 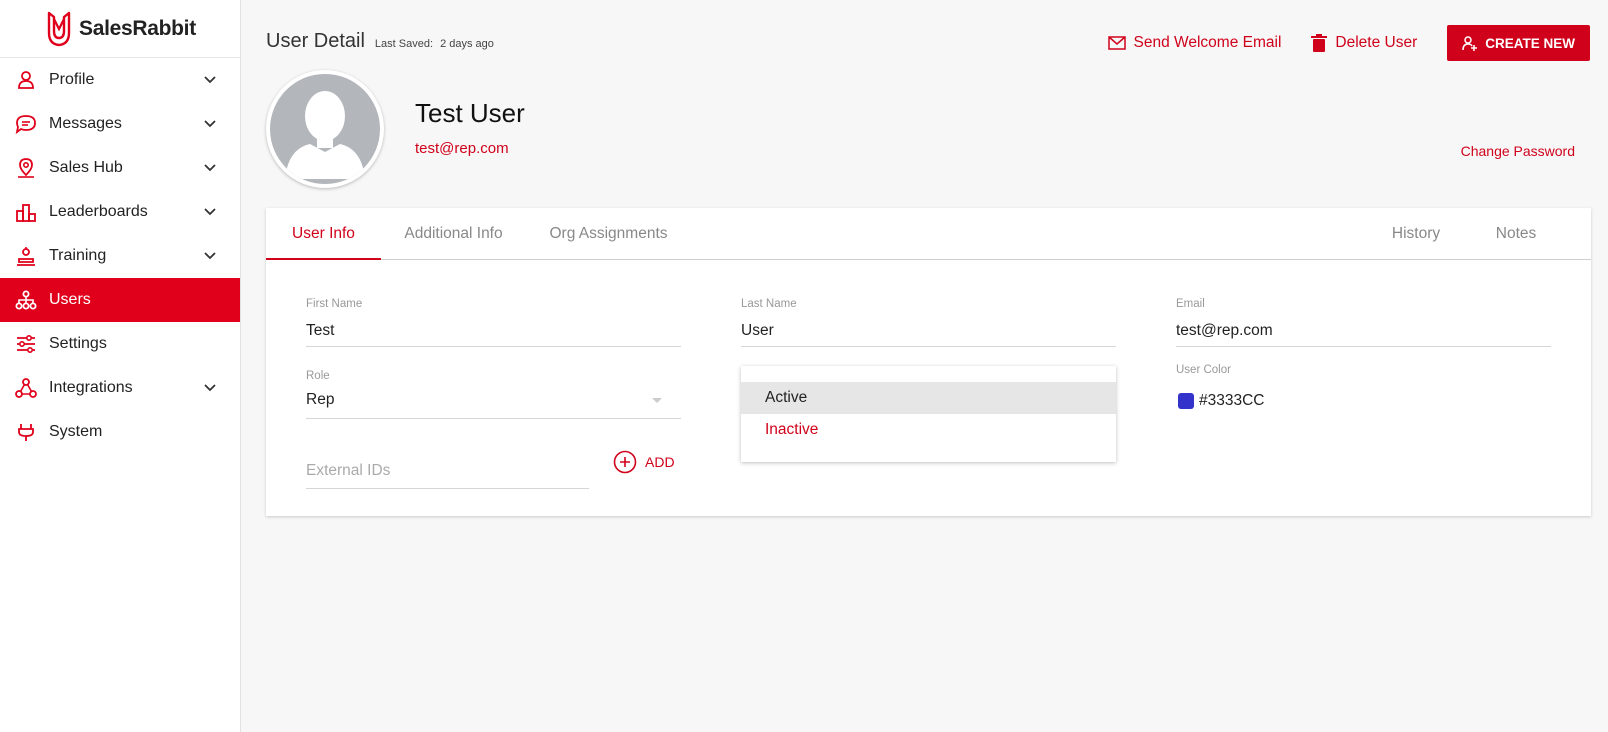 I want to click on brand-logo: SalesRabbit, so click(x=120, y=29).